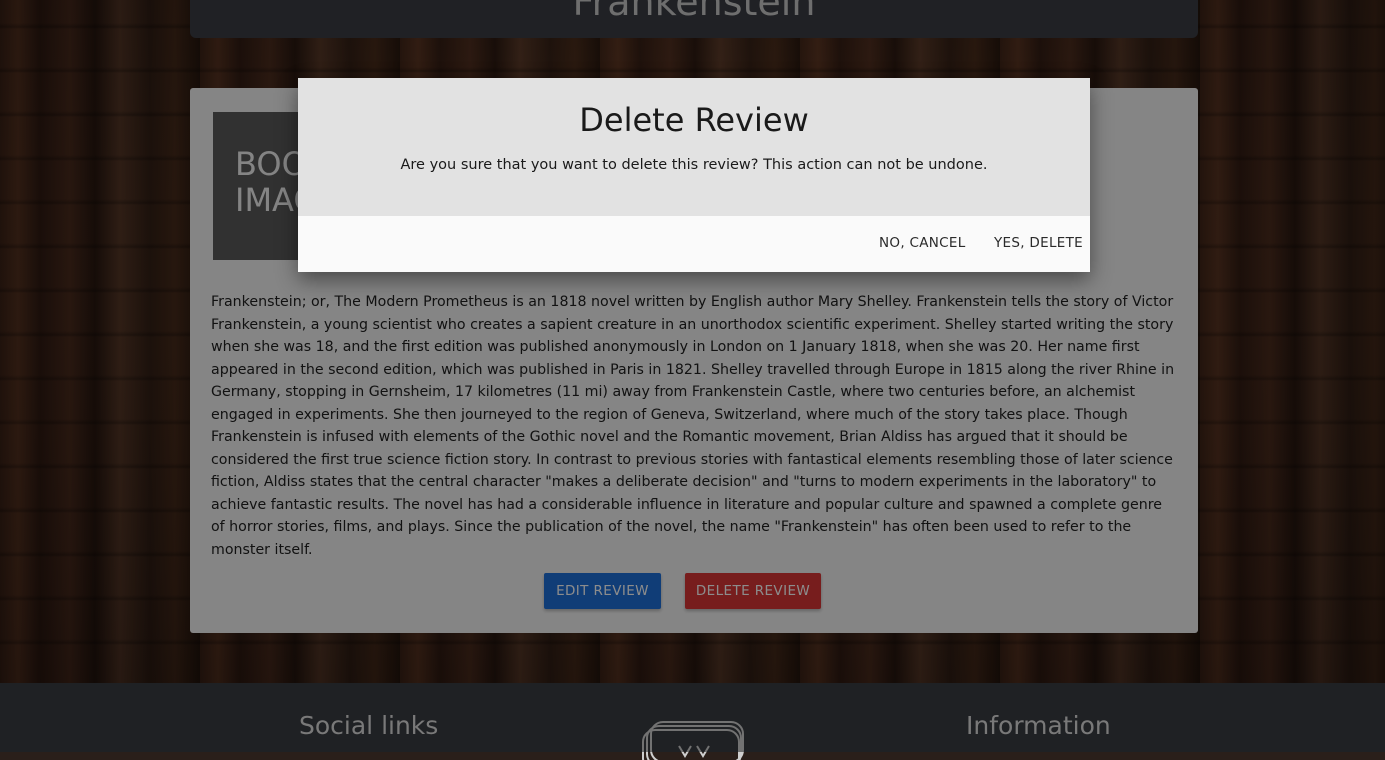  I want to click on cancel-button: NO, CANCEL, so click(922, 243).